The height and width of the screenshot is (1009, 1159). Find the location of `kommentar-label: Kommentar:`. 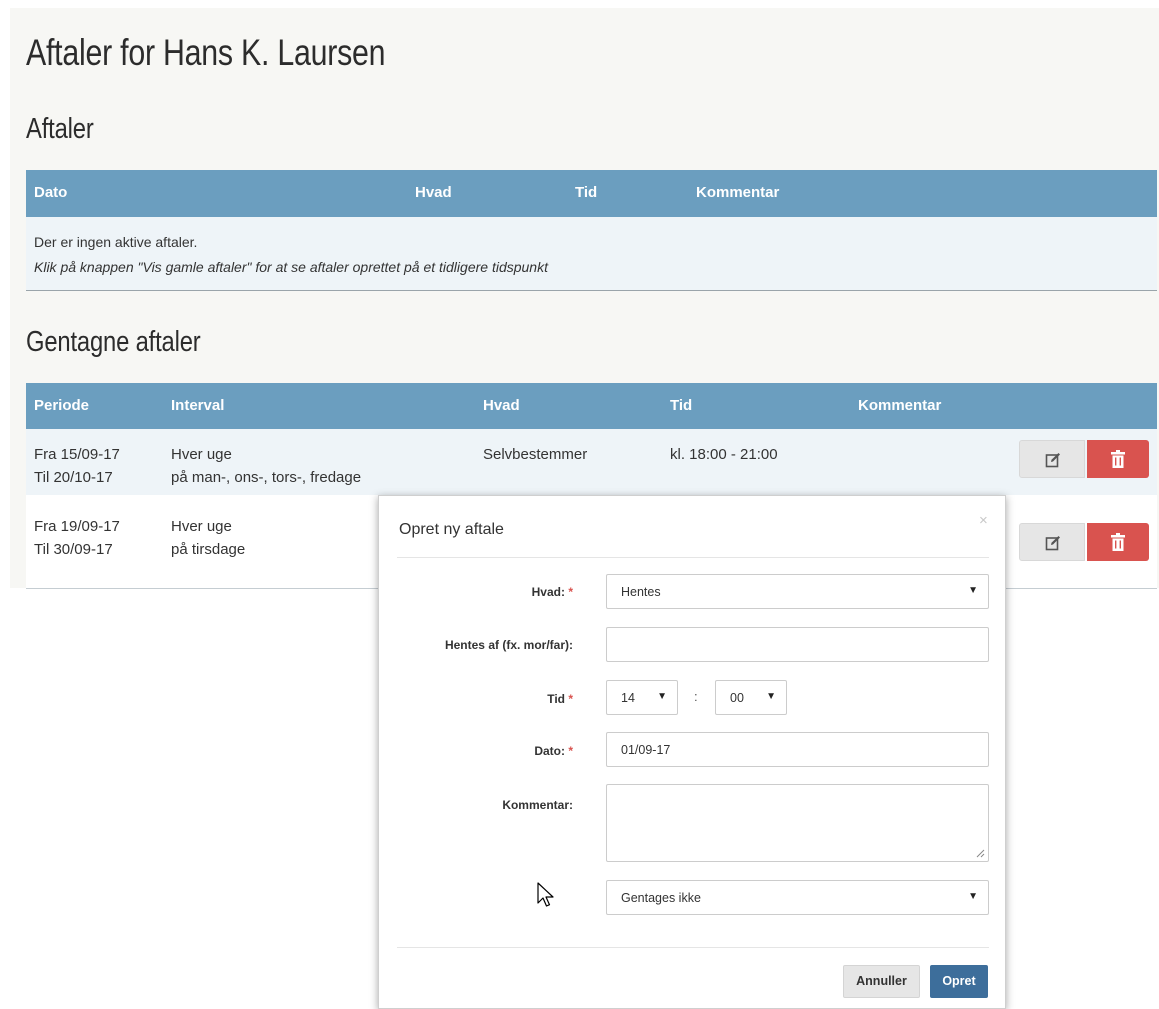

kommentar-label: Kommentar: is located at coordinates (537, 805).